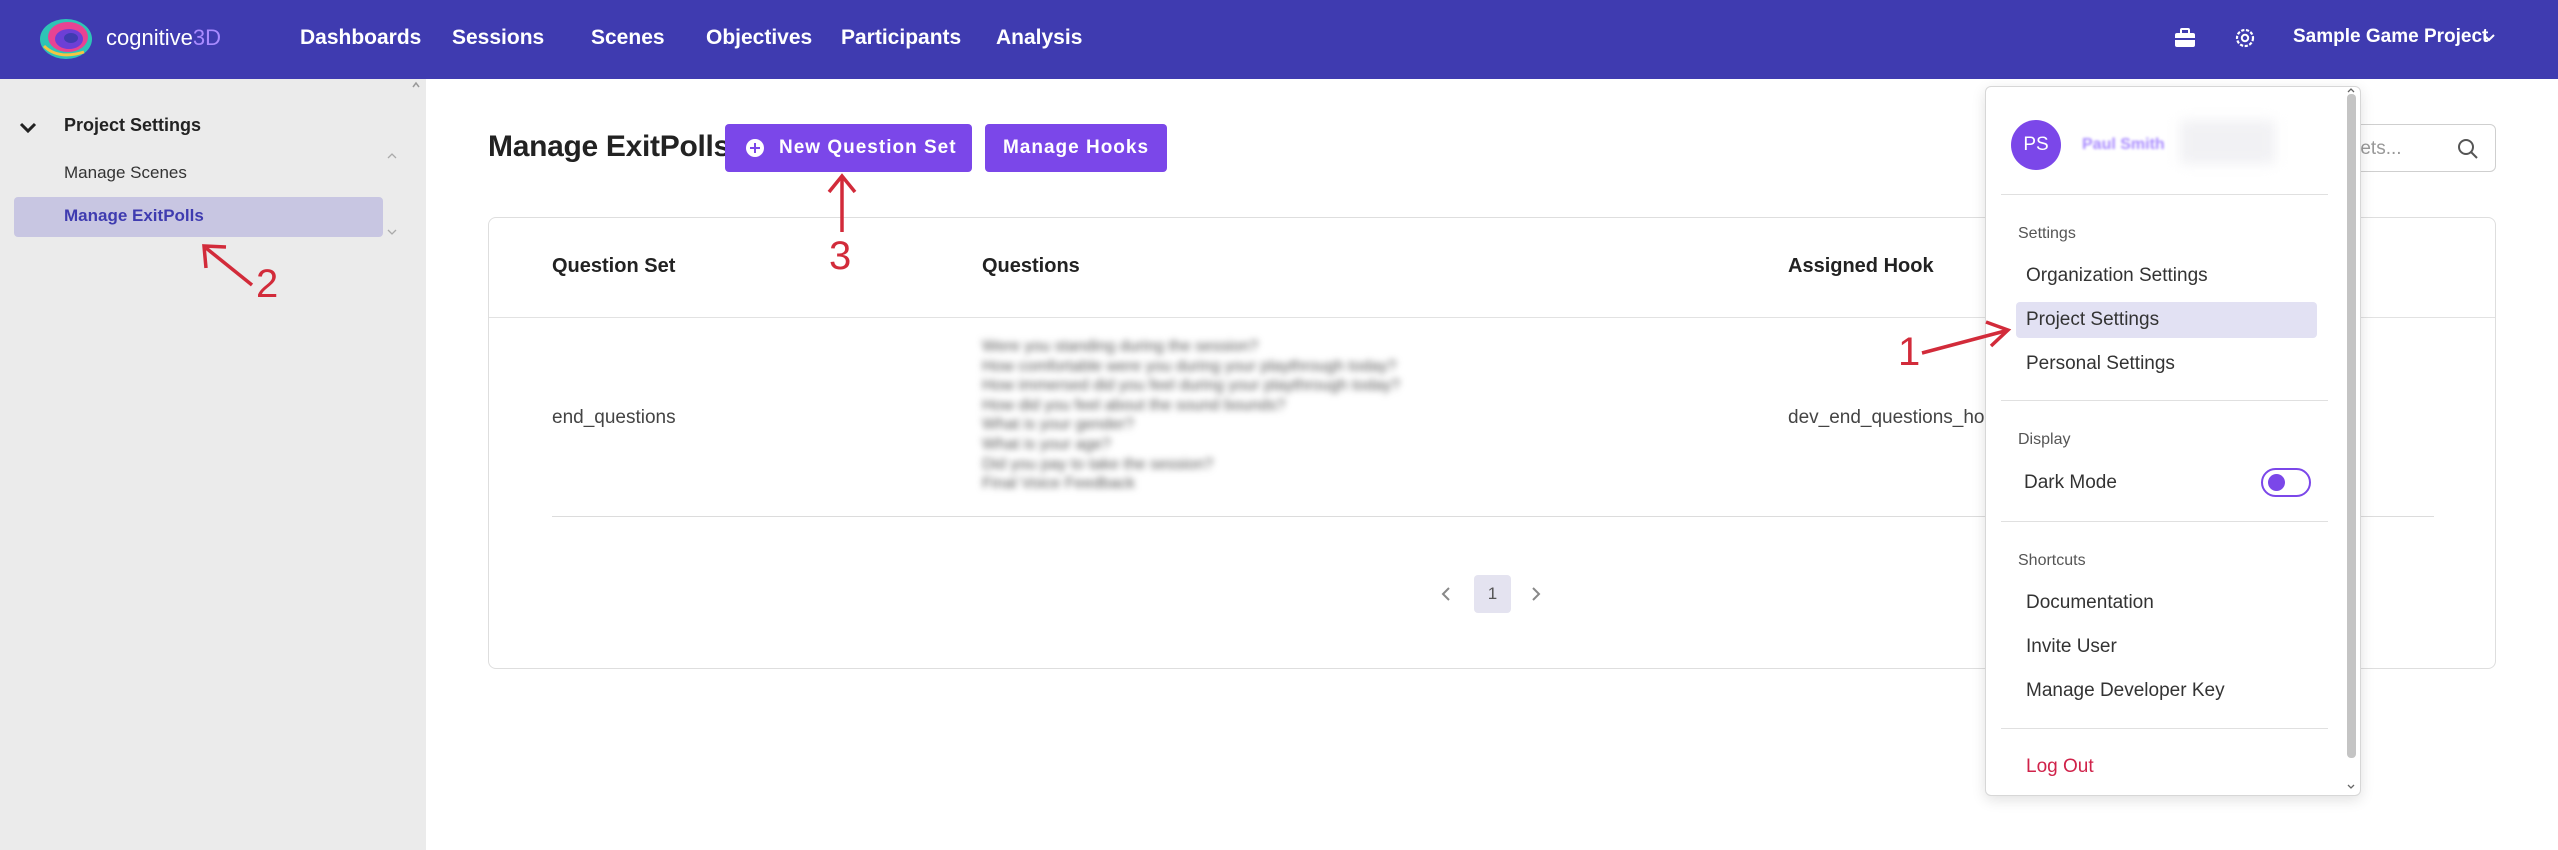  Describe the element at coordinates (2117, 276) in the screenshot. I see `menu-item-organization-settings: Organization Settings` at that location.